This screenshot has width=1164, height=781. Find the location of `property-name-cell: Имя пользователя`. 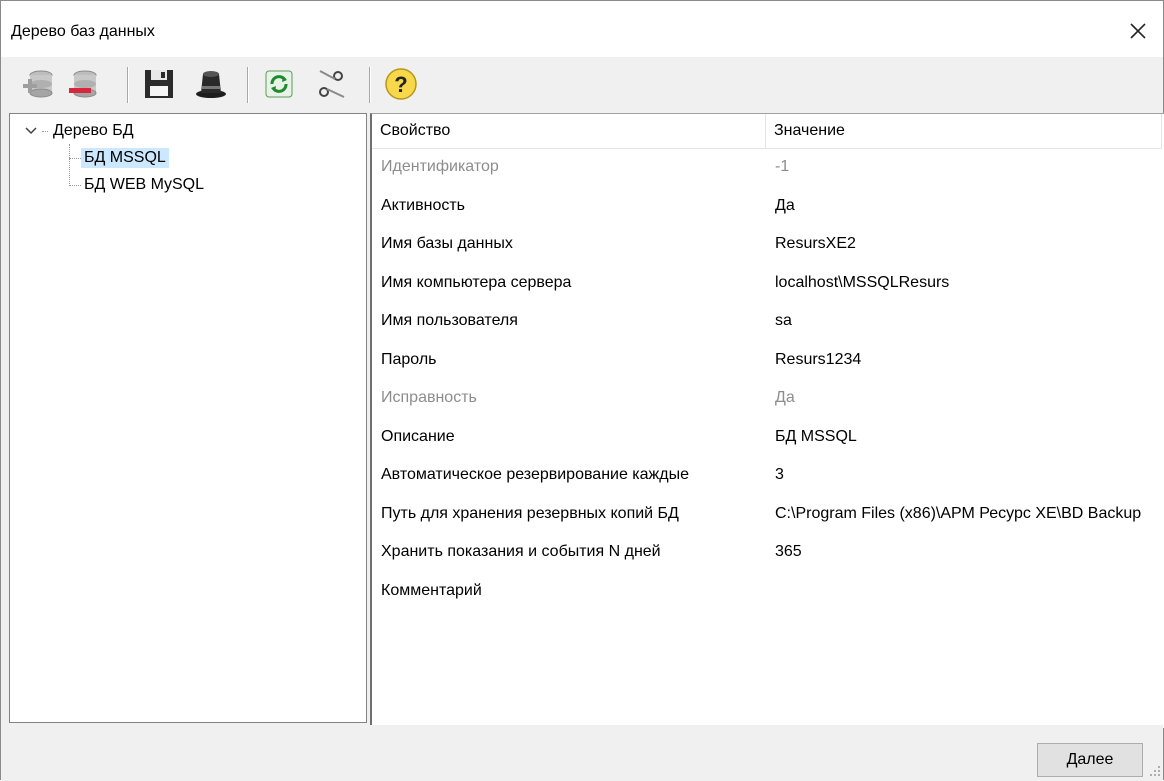

property-name-cell: Имя пользователя is located at coordinates (449, 320).